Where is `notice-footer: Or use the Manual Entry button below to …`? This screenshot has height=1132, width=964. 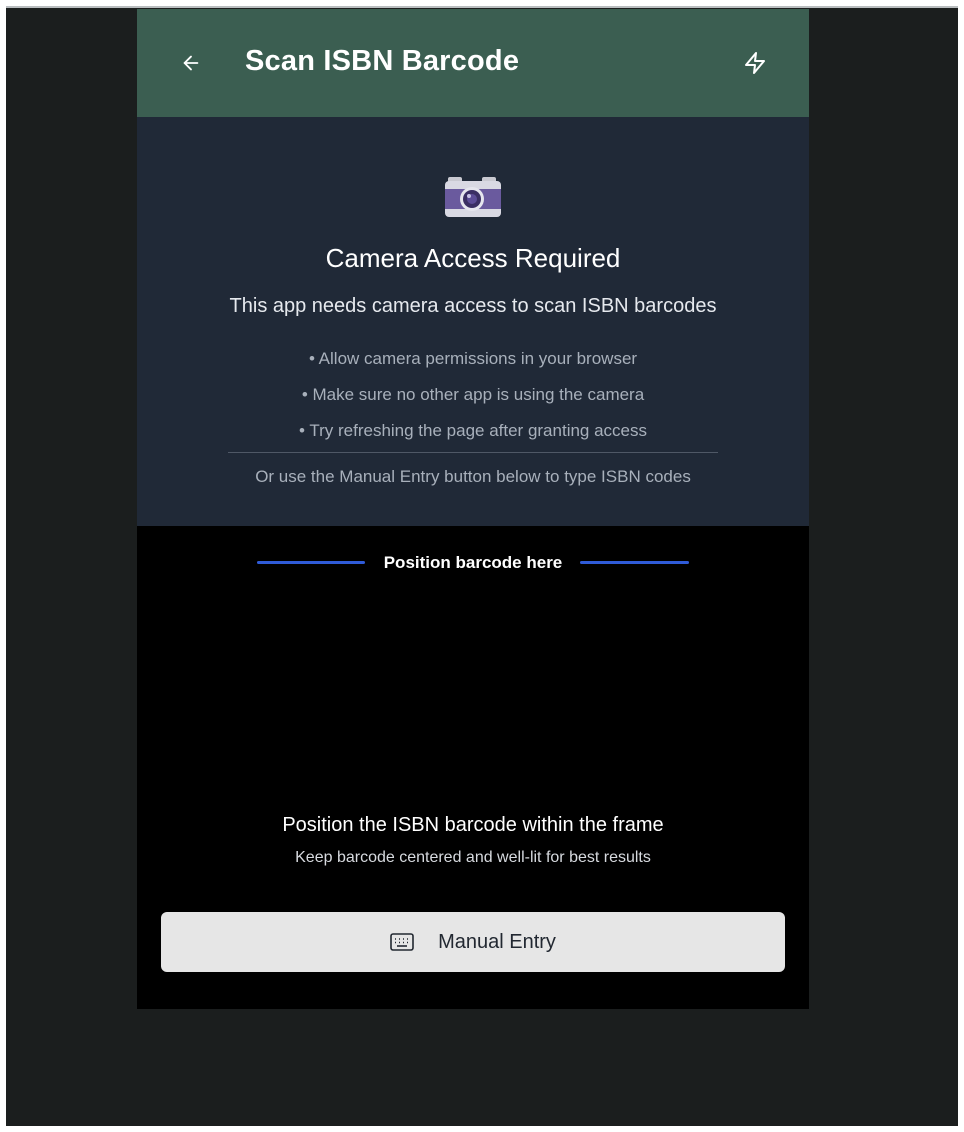
notice-footer: Or use the Manual Entry button below to … is located at coordinates (473, 476).